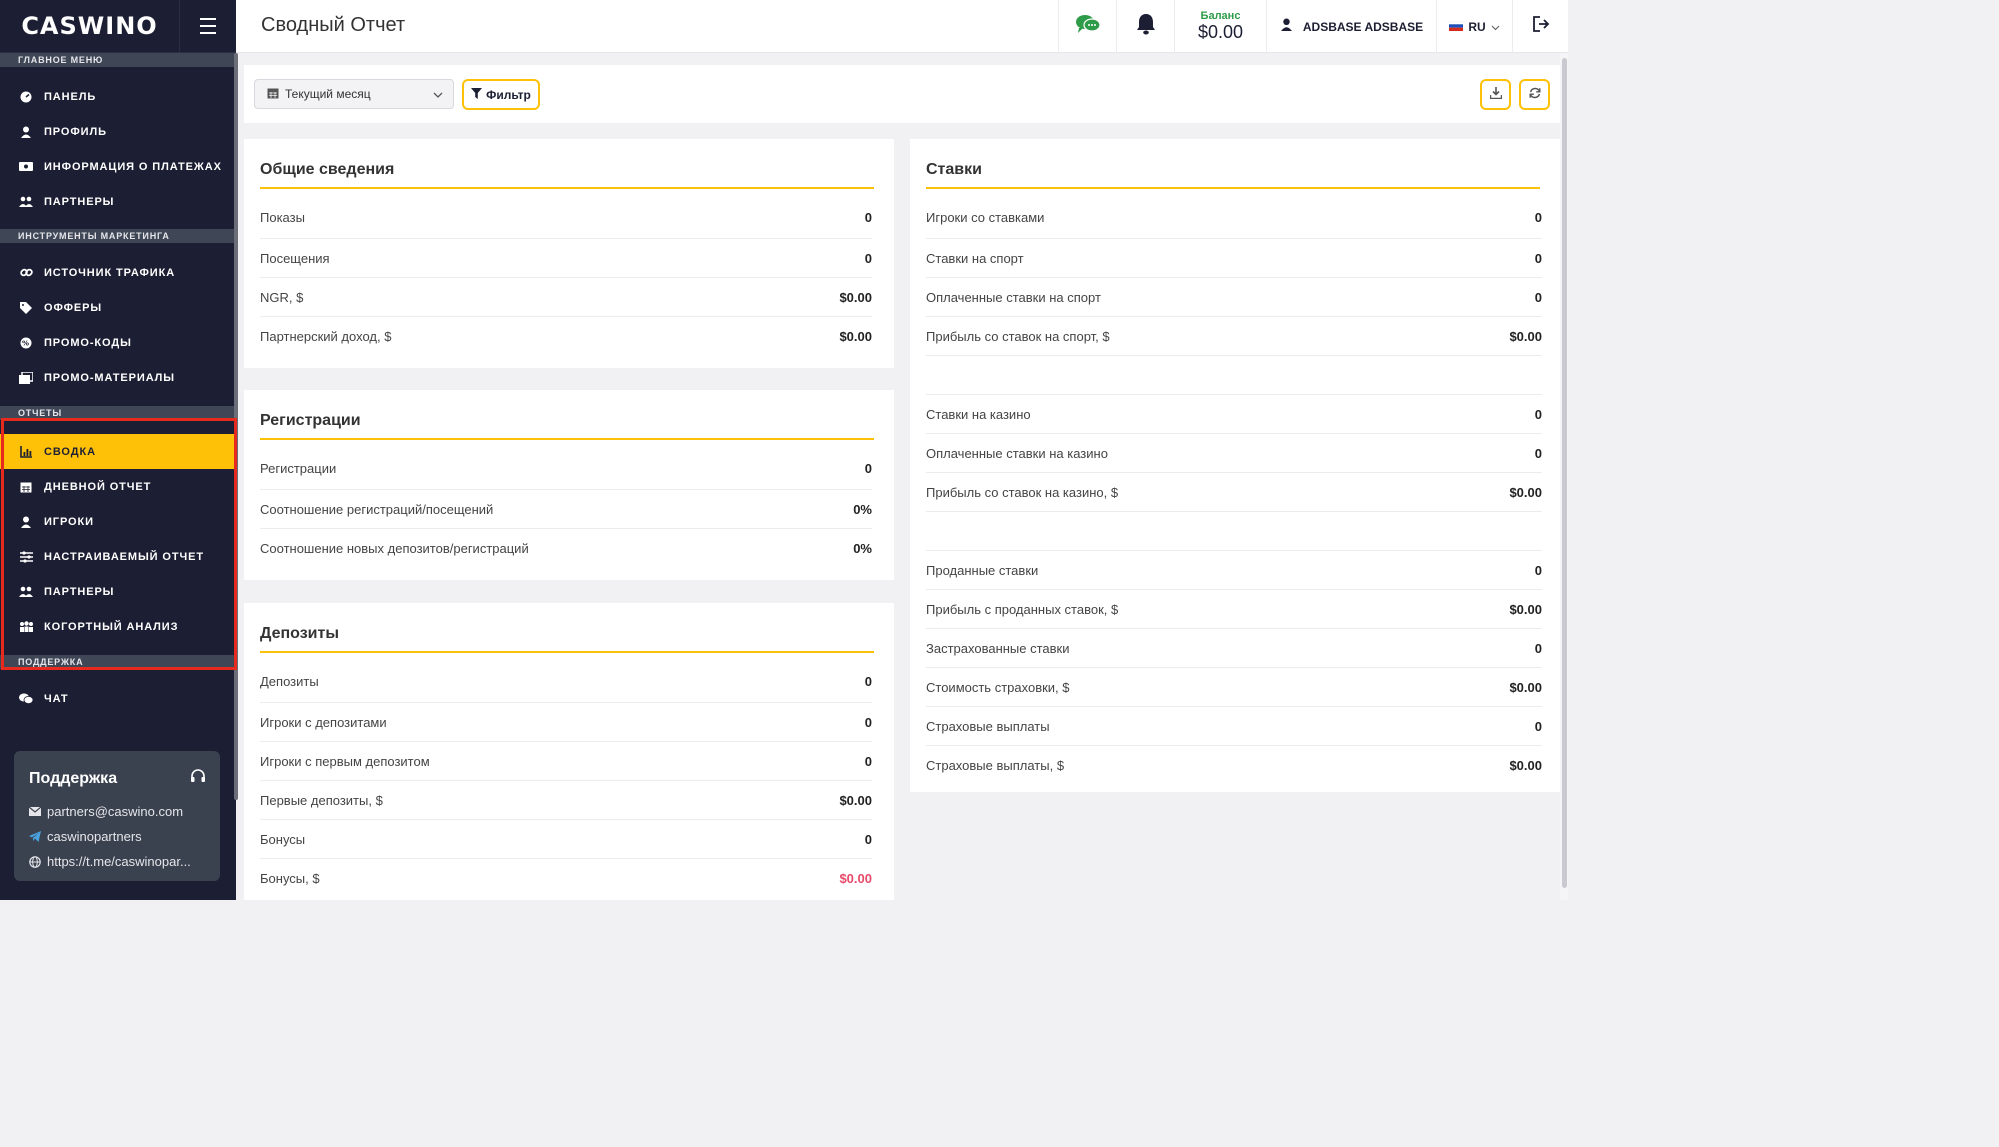 The image size is (1999, 1147). Describe the element at coordinates (118, 236) in the screenshot. I see `section-label-marketing: ИНСТРУМЕНТЫ МАРКЕТИНГА` at that location.